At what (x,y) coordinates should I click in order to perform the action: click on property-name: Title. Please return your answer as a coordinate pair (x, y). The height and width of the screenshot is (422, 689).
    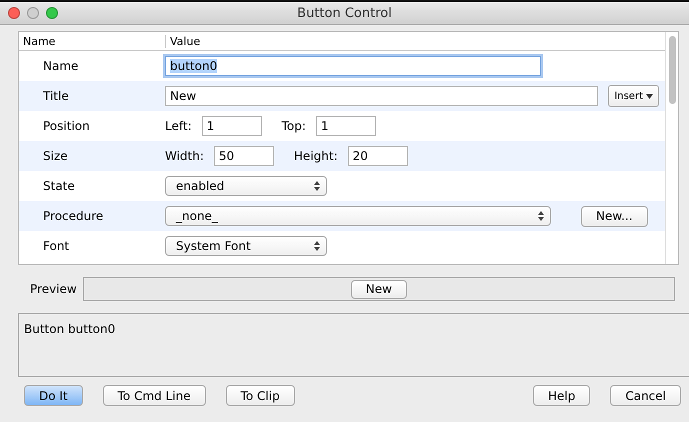
    Looking at the image, I should click on (56, 96).